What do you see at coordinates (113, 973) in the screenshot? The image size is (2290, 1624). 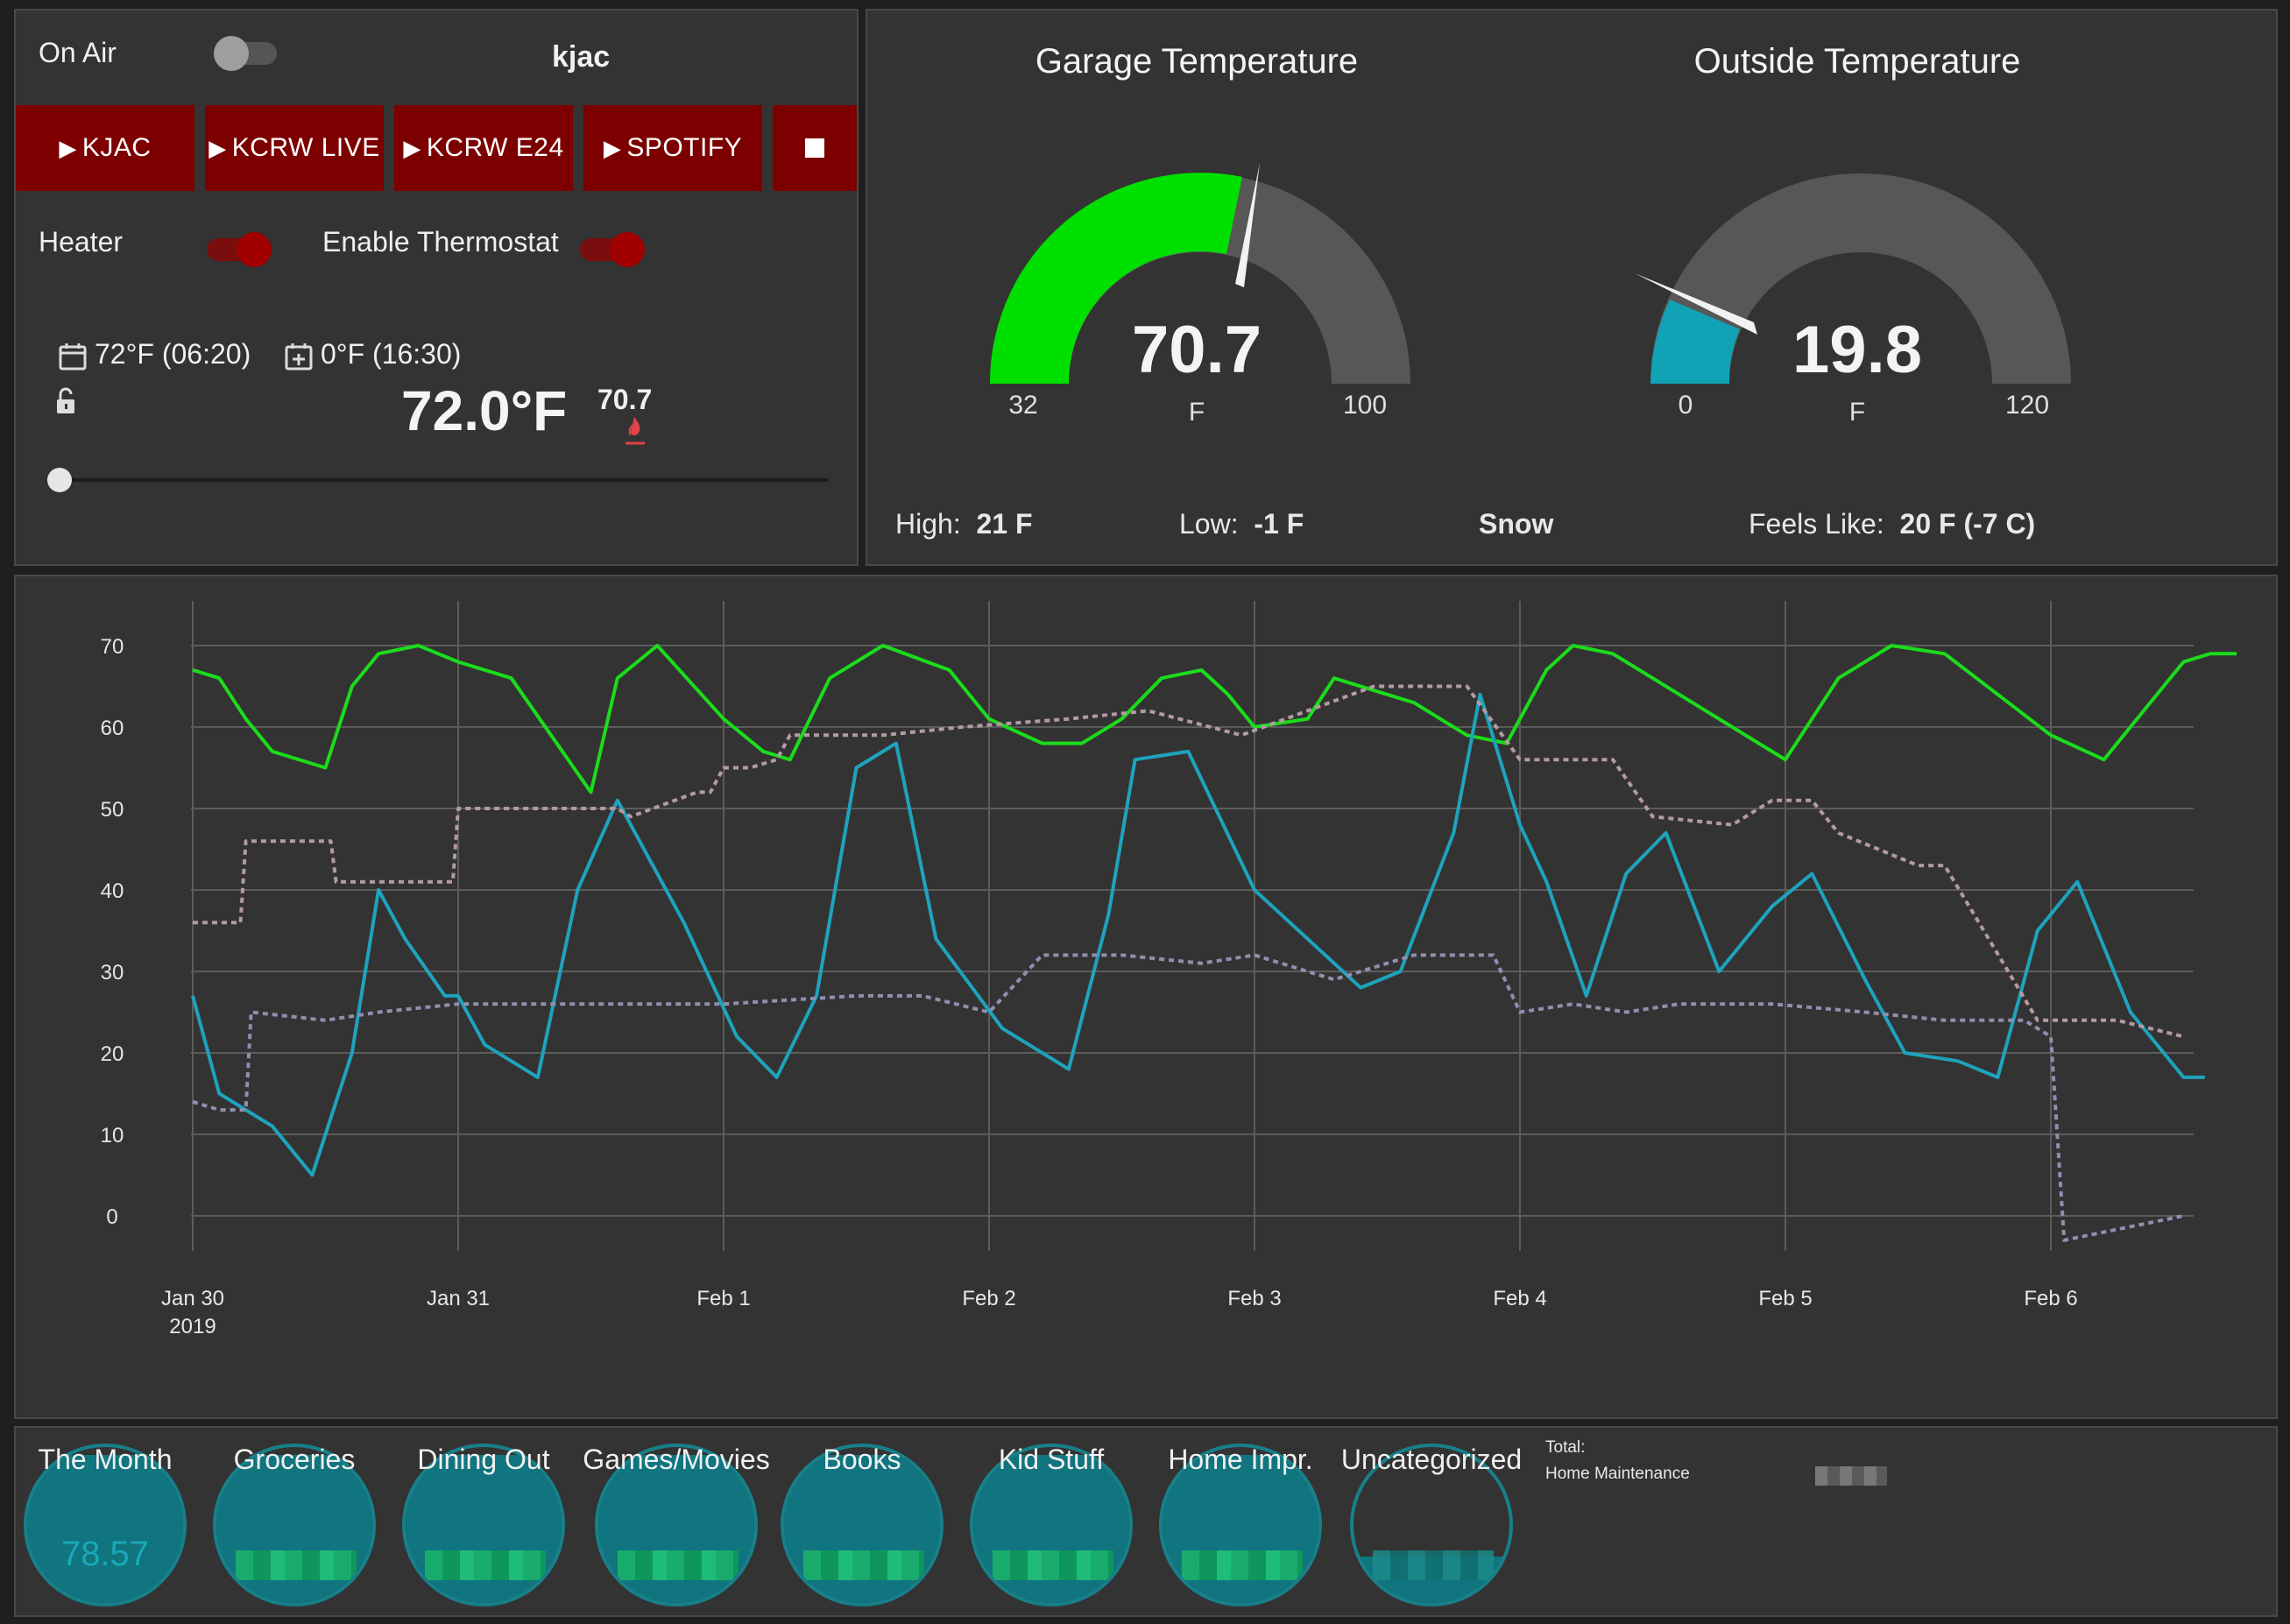 I see `y-tick-label: 30` at bounding box center [113, 973].